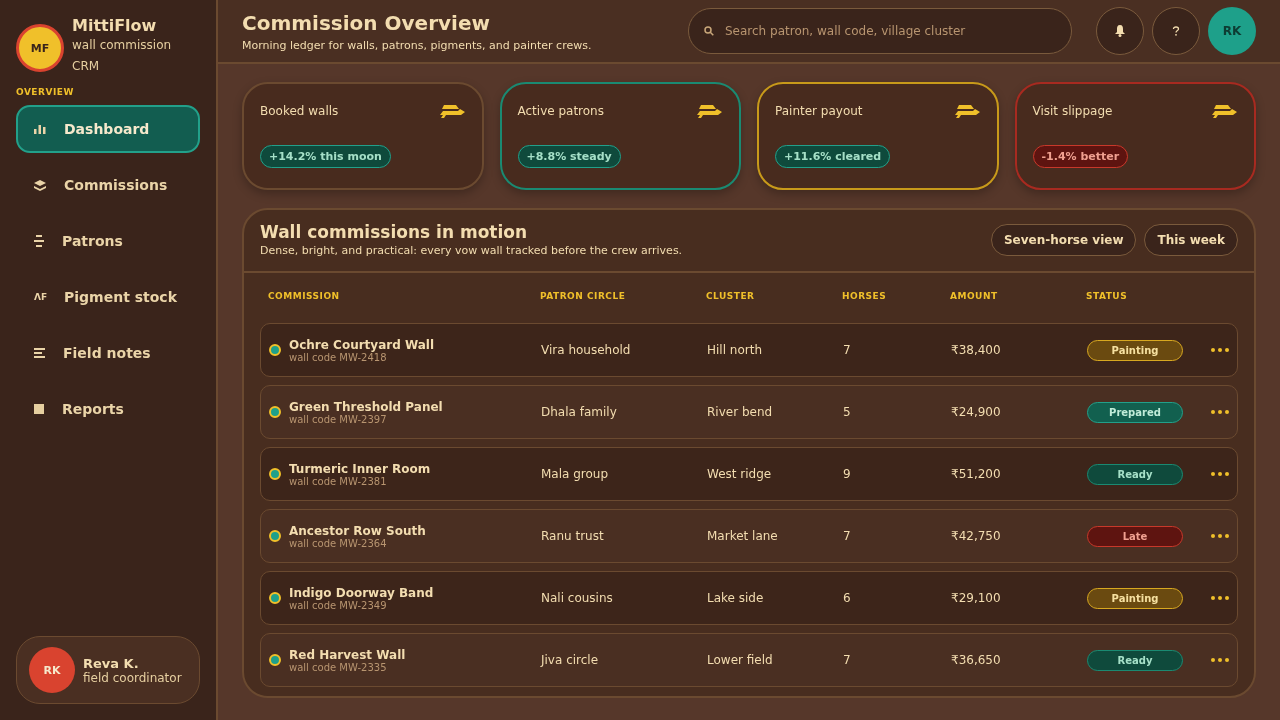 The width and height of the screenshot is (1280, 720). I want to click on trend-badge: +11.6% cleared, so click(833, 156).